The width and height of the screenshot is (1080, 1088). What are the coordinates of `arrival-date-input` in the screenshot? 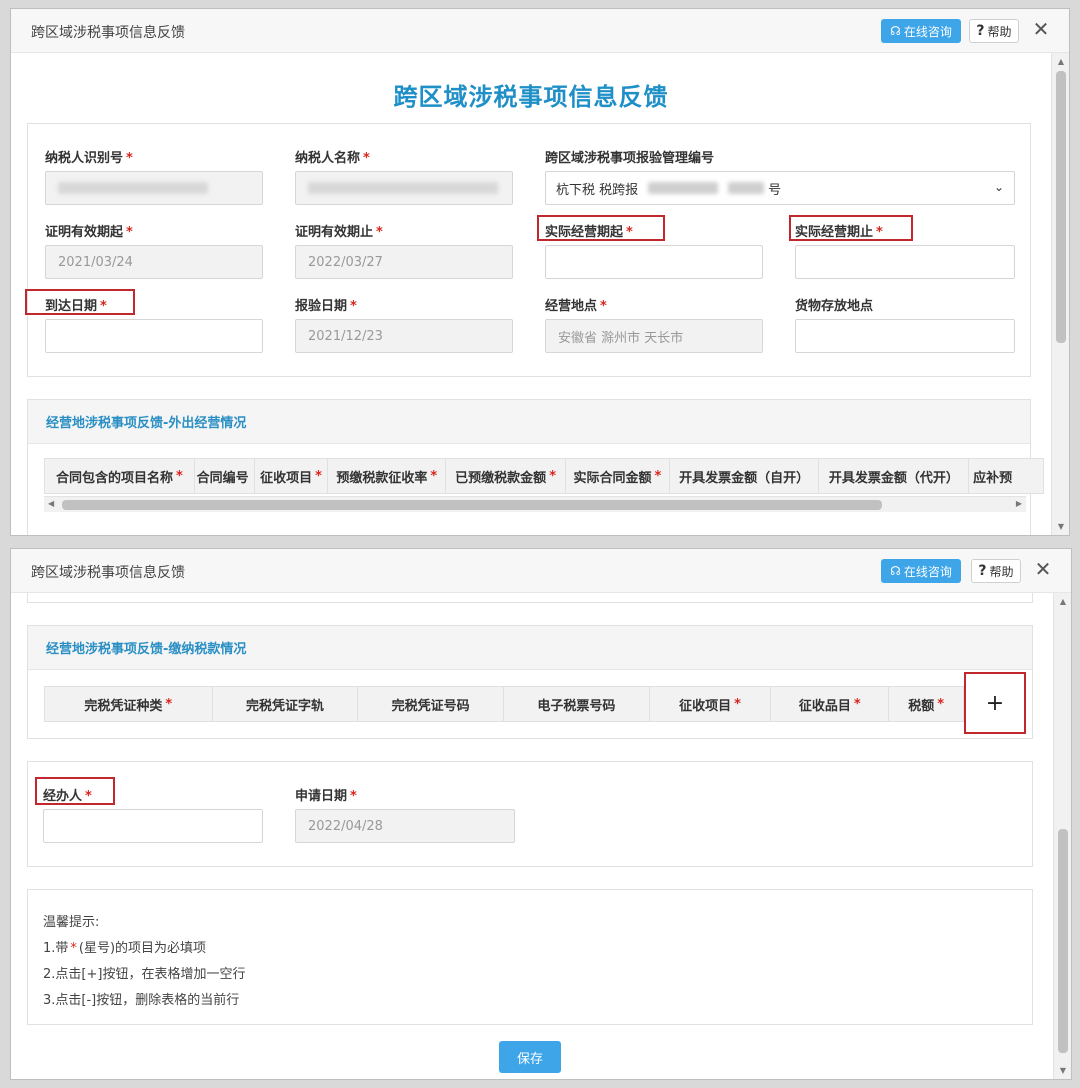 It's located at (154, 336).